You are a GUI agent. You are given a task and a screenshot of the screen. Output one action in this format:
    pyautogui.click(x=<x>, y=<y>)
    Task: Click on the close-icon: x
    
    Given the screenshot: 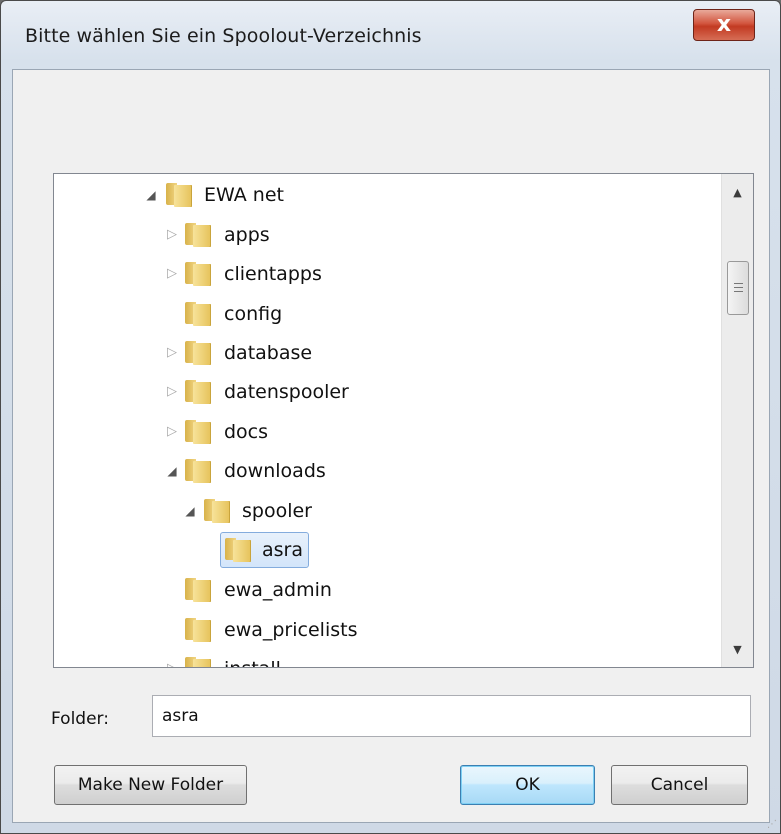 What is the action you would take?
    pyautogui.click(x=724, y=24)
    